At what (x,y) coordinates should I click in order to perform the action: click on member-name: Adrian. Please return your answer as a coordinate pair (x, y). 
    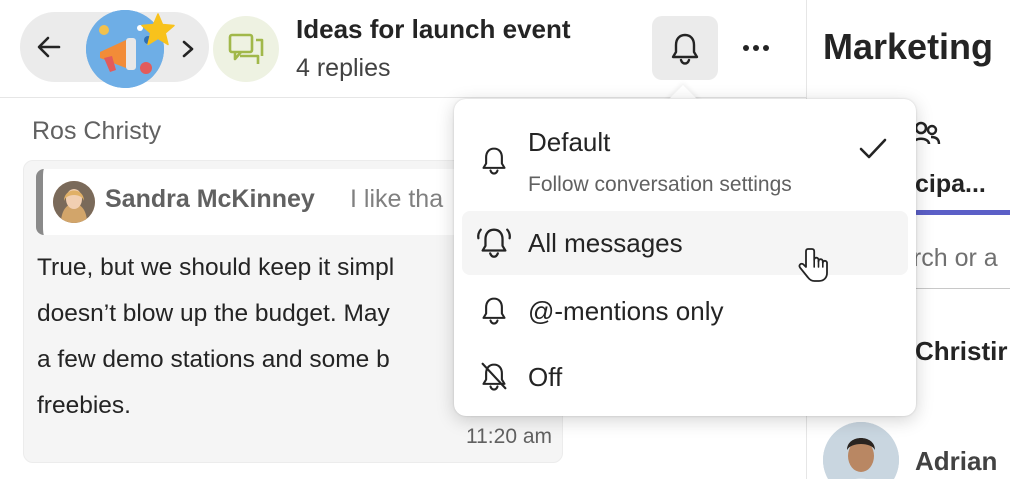
    Looking at the image, I should click on (956, 461).